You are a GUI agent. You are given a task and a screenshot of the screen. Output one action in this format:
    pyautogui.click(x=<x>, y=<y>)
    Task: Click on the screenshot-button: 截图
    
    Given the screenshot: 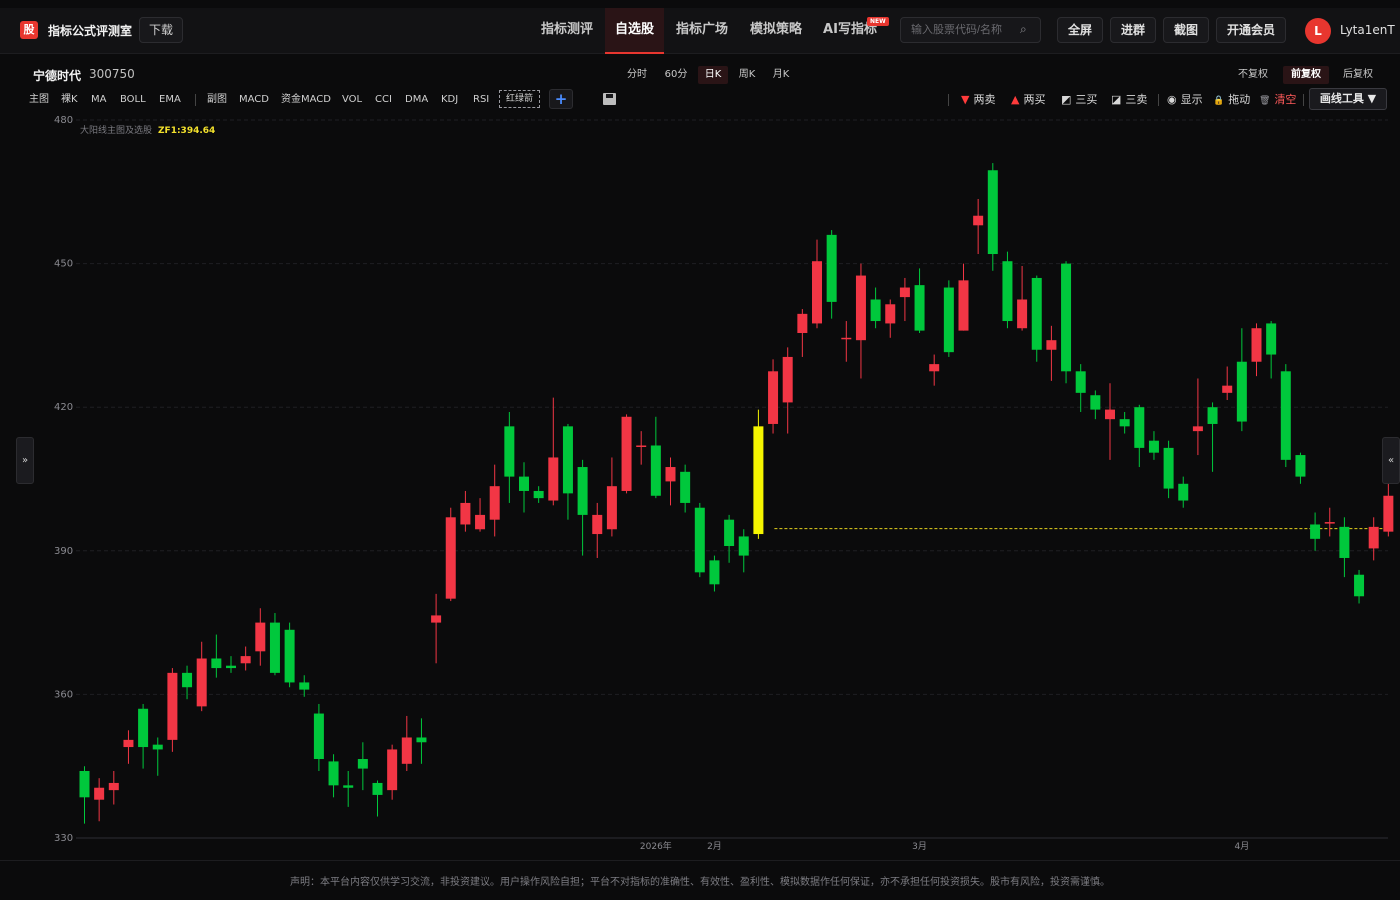 What is the action you would take?
    pyautogui.click(x=1186, y=30)
    